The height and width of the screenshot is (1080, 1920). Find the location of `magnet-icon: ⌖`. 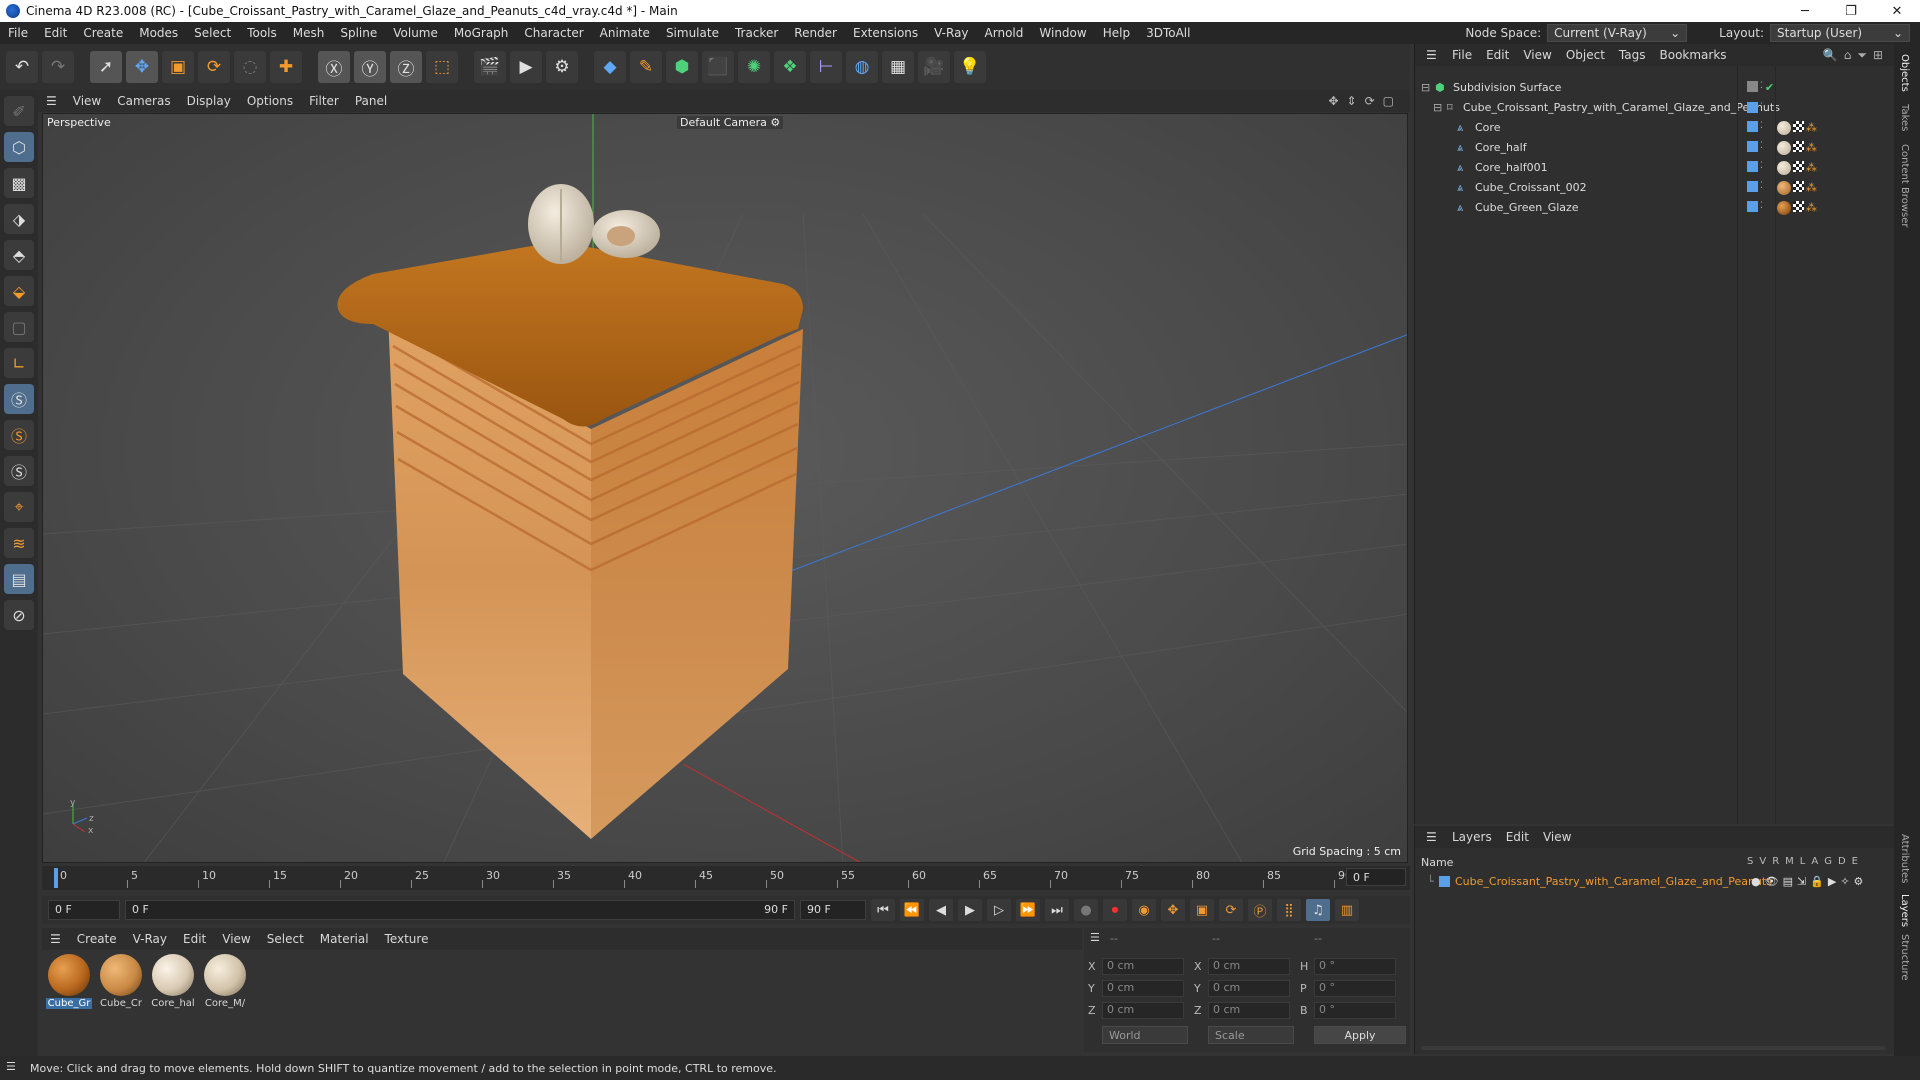

magnet-icon: ⌖ is located at coordinates (19, 507).